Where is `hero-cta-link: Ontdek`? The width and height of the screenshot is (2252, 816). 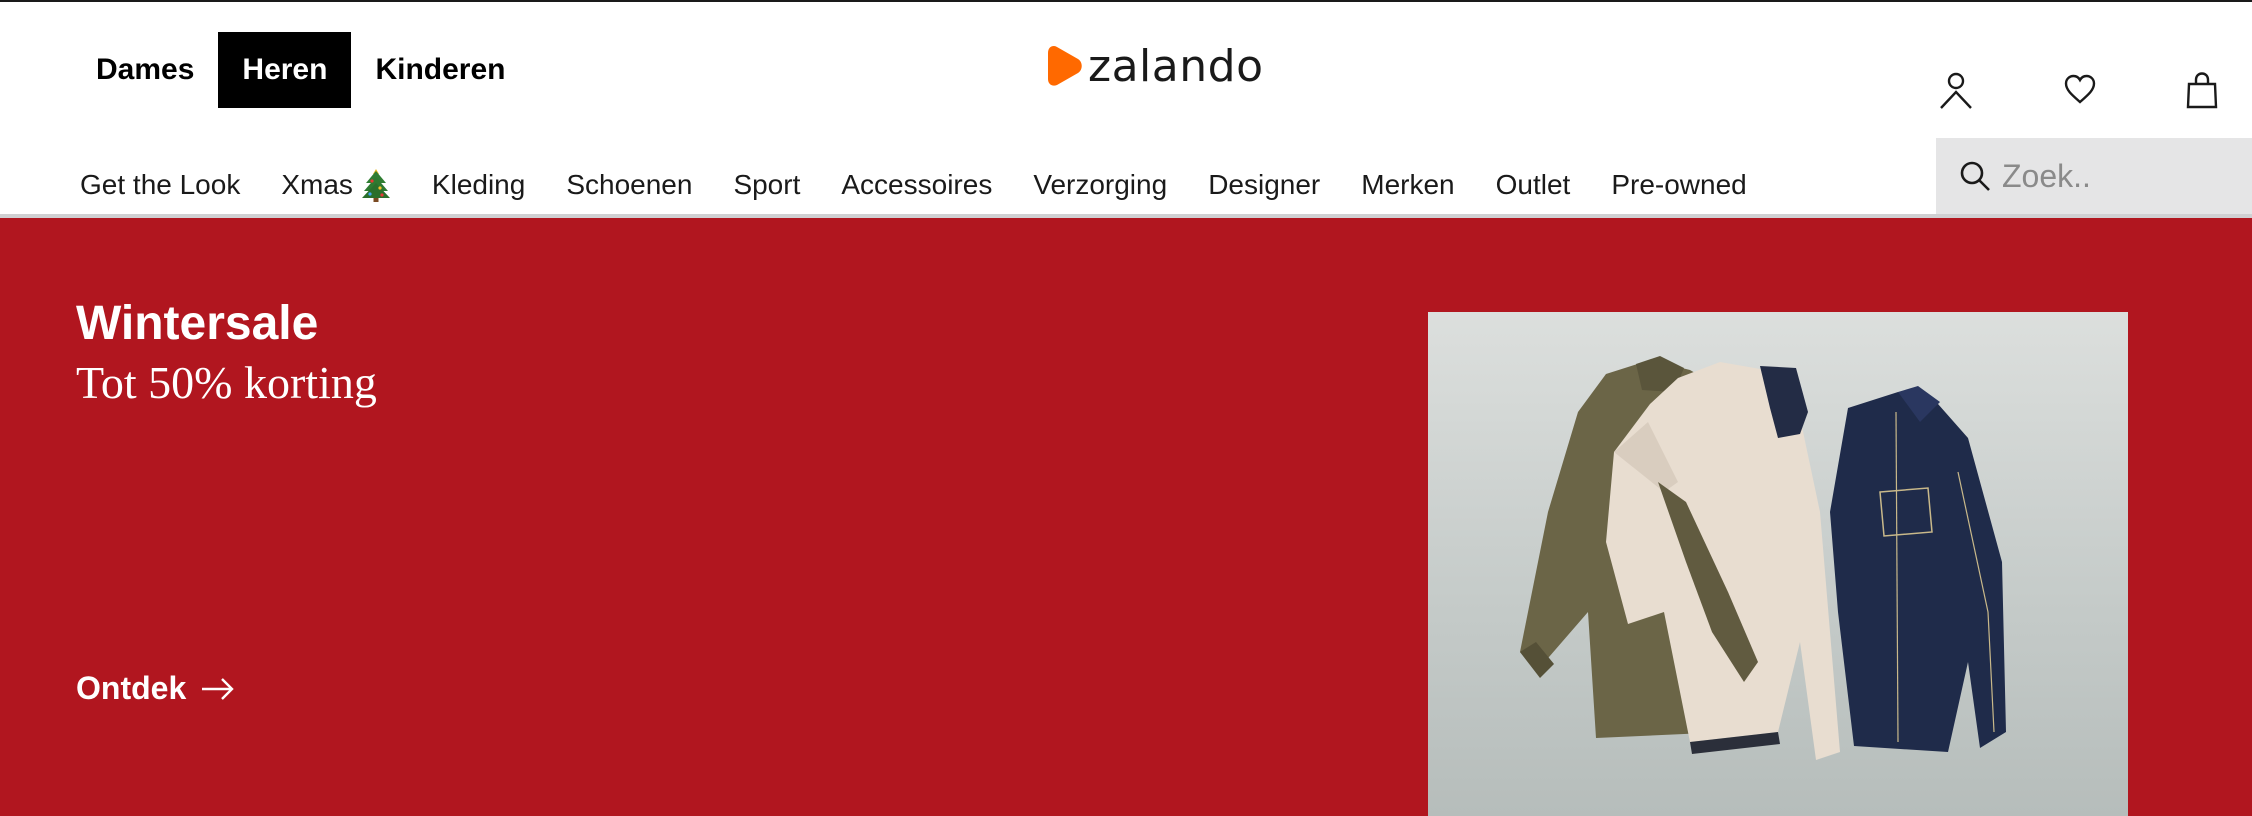 hero-cta-link: Ontdek is located at coordinates (156, 688).